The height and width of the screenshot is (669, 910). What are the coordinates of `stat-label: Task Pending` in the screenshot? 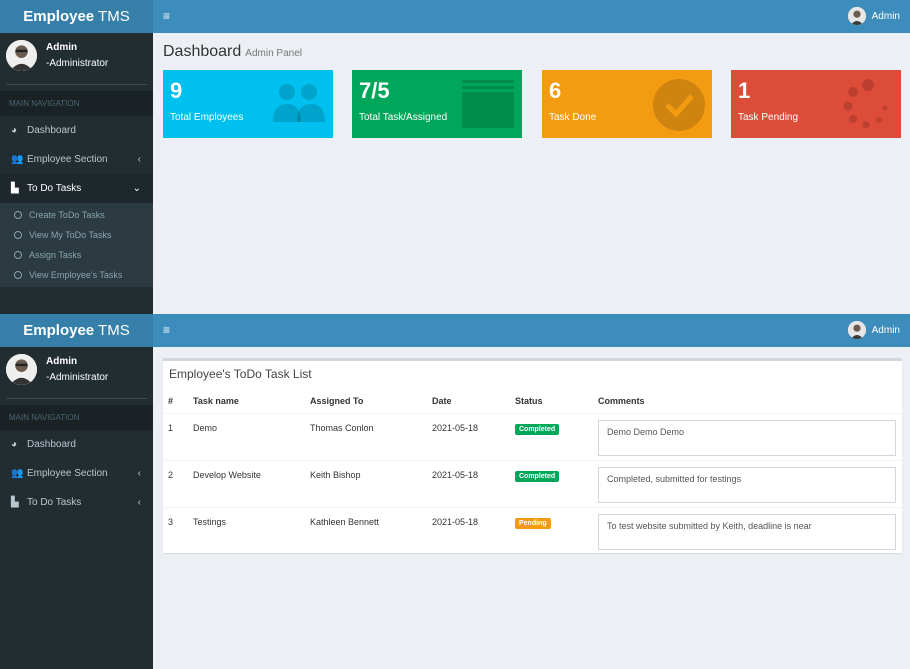 It's located at (768, 117).